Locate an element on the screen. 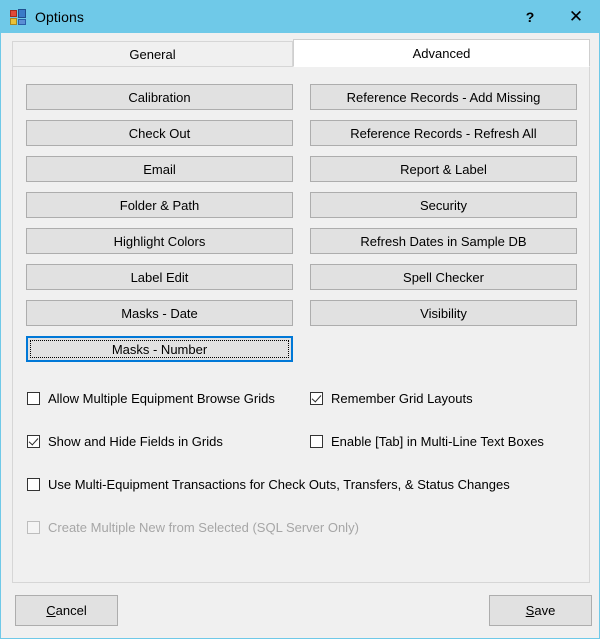 This screenshot has width=600, height=639. button-visibility: Visibility is located at coordinates (443, 313).